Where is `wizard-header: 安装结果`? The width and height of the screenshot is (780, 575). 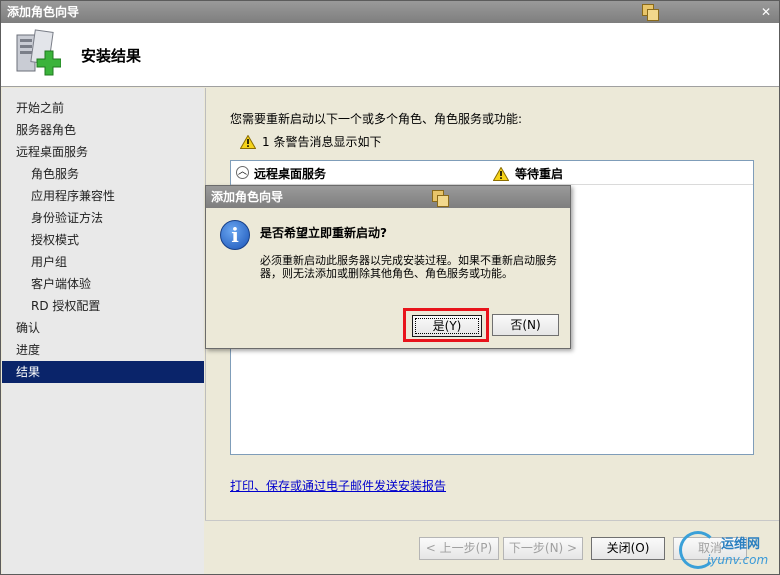
wizard-header: 安装结果 is located at coordinates (390, 55).